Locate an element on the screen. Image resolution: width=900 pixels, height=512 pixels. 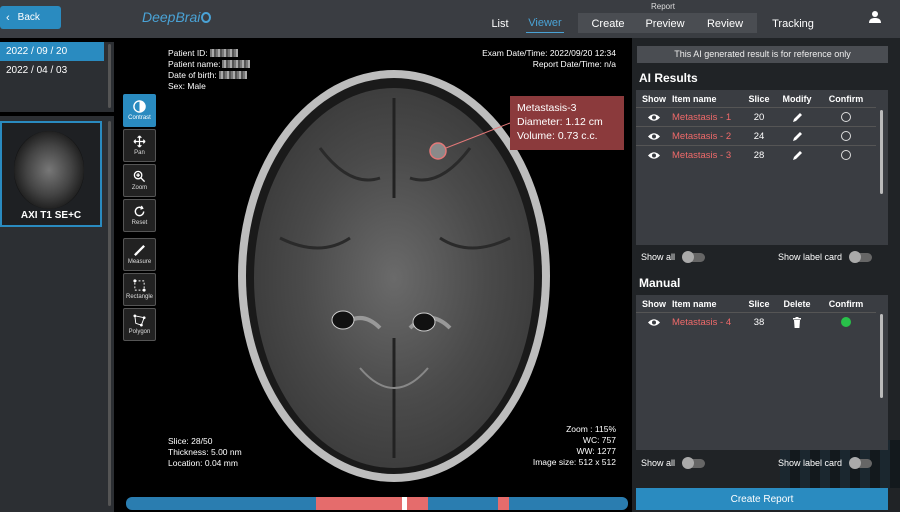
table-header: Show Item name Slice Delete Confirm is located at coordinates (762, 303).